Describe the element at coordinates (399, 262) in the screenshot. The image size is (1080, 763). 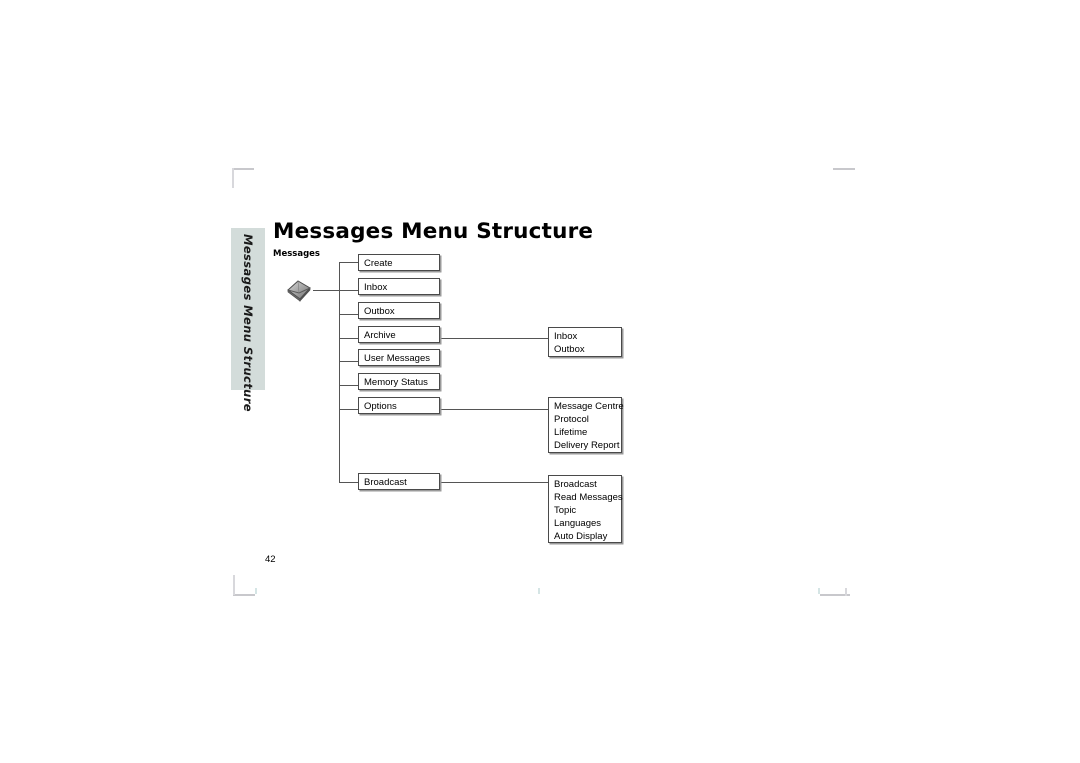
I see `node-create: Create` at that location.